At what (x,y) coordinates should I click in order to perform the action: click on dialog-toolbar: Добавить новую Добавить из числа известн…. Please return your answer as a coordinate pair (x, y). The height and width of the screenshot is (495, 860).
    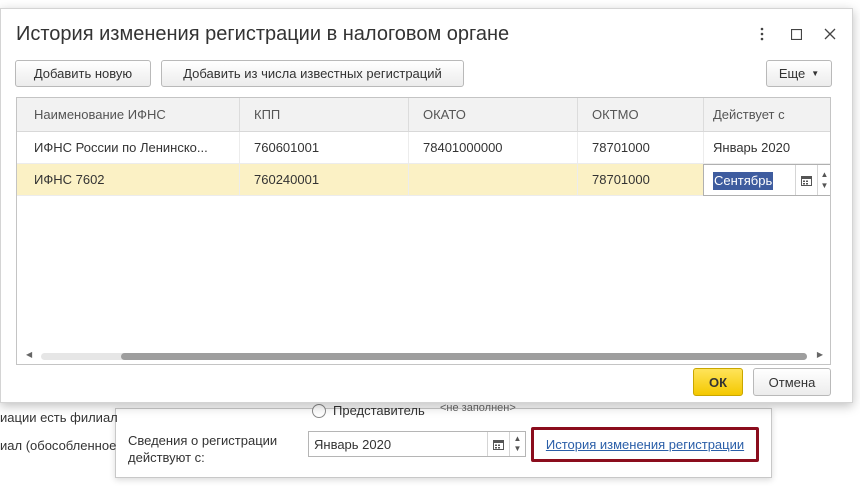
    Looking at the image, I should click on (423, 74).